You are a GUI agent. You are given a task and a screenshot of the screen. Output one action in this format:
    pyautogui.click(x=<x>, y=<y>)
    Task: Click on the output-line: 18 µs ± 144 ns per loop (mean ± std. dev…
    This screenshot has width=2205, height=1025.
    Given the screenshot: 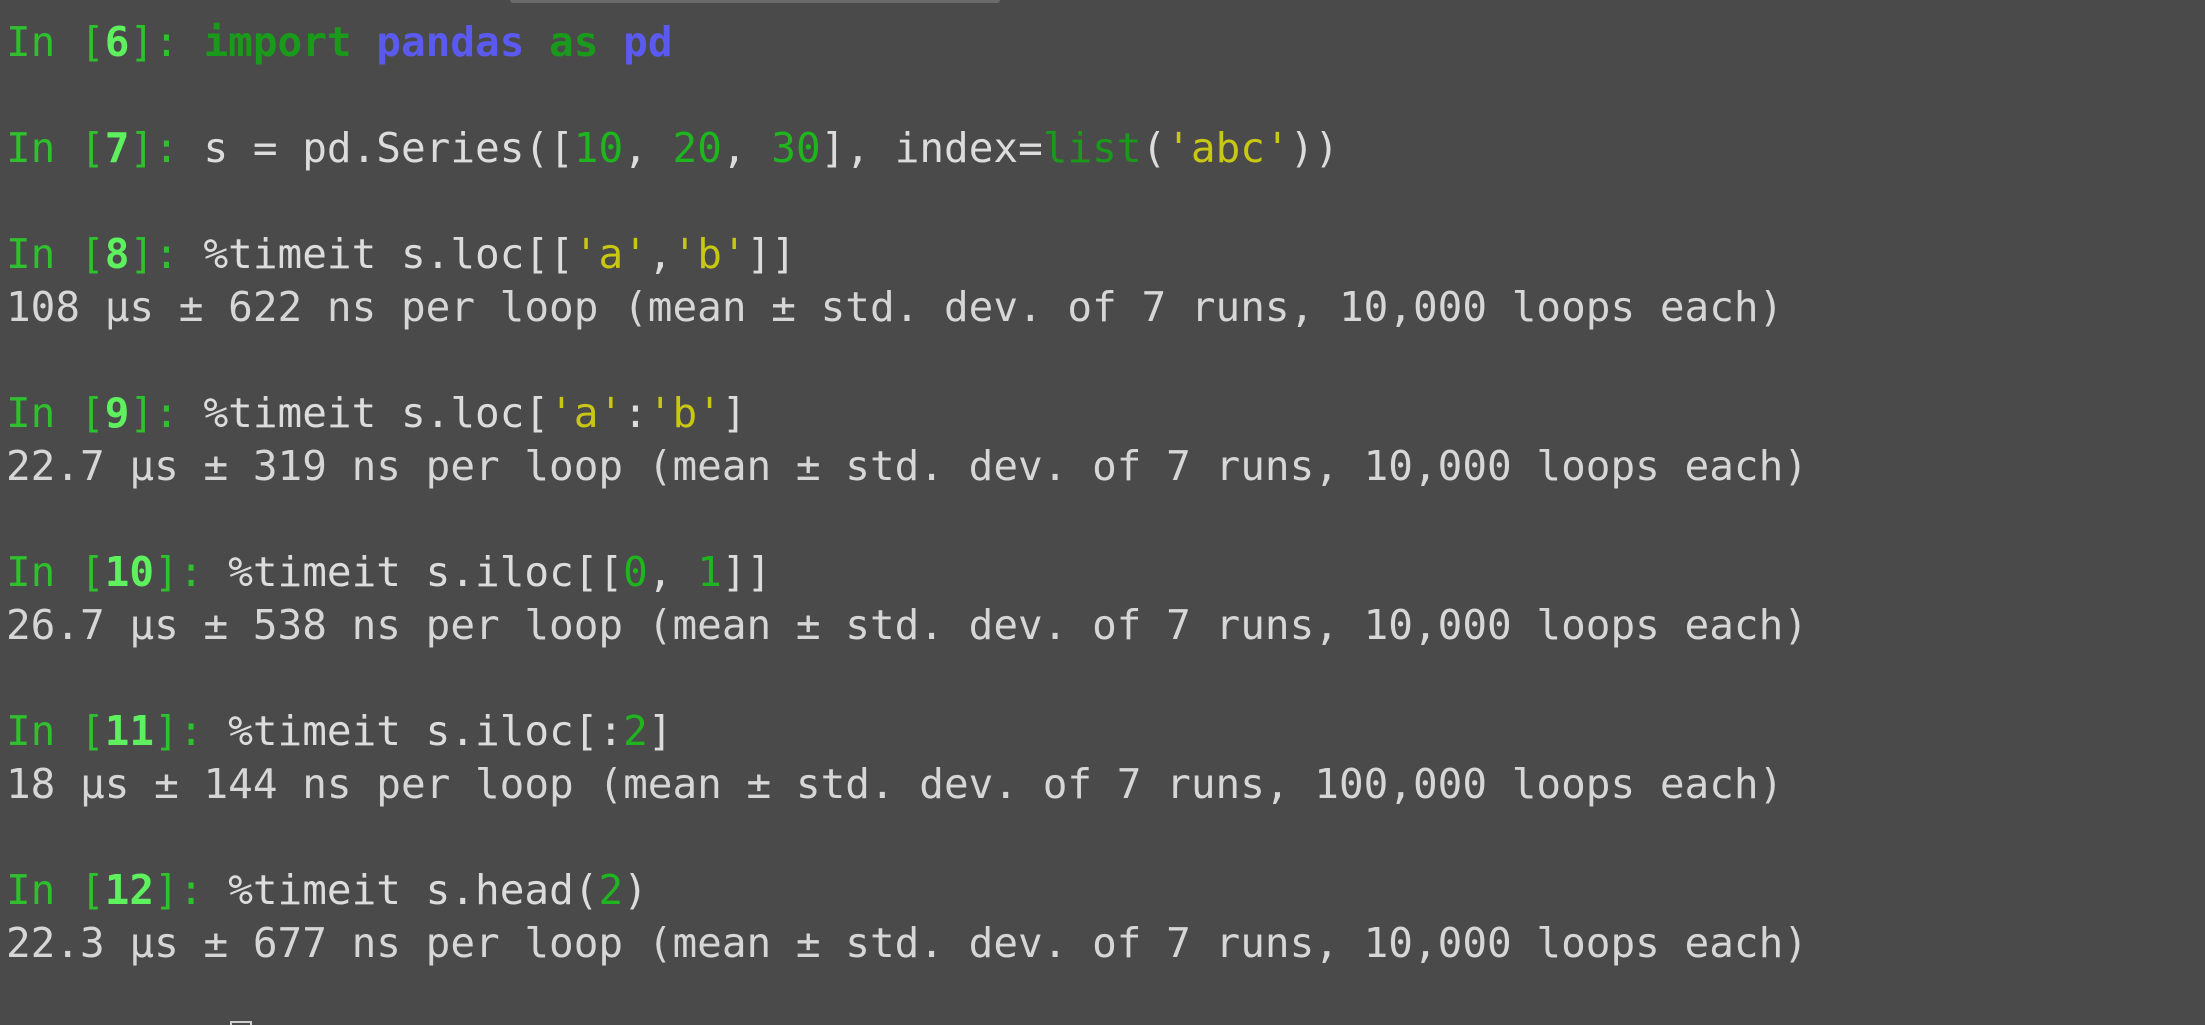 What is the action you would take?
    pyautogui.click(x=895, y=784)
    